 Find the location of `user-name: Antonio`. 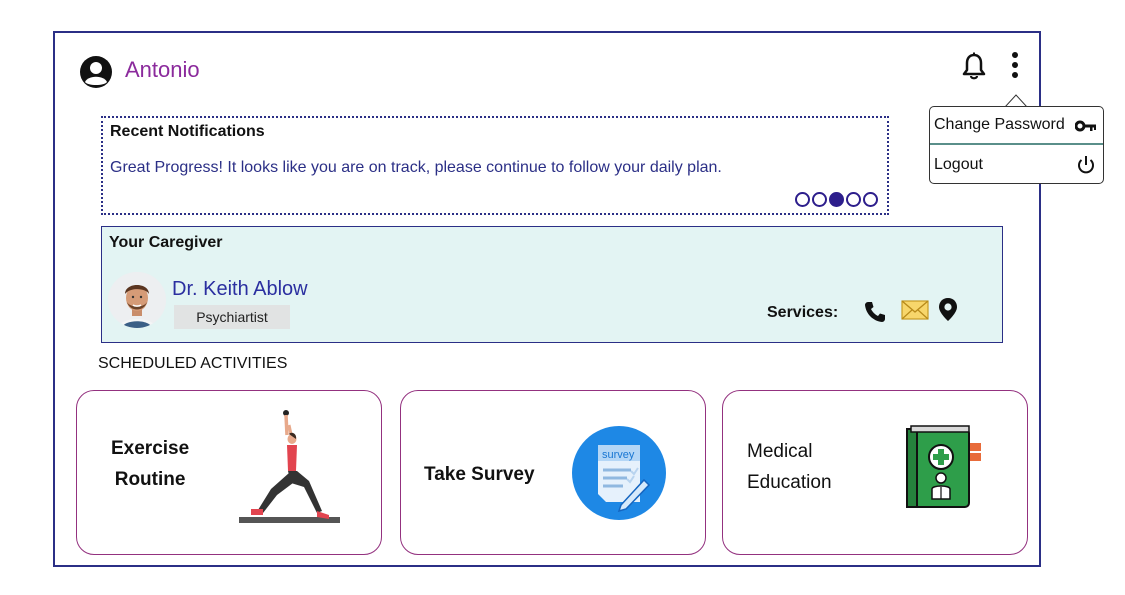

user-name: Antonio is located at coordinates (162, 69).